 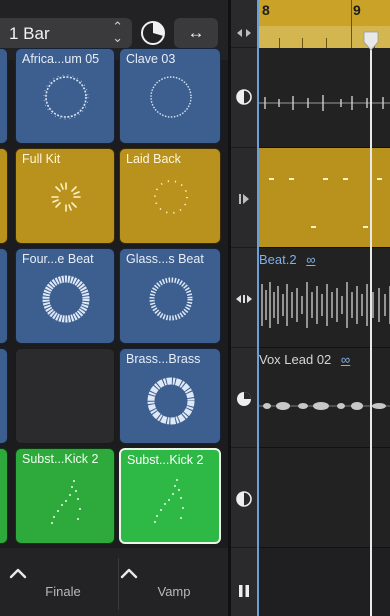 I want to click on loop-cell: Full Kit, so click(x=65, y=196).